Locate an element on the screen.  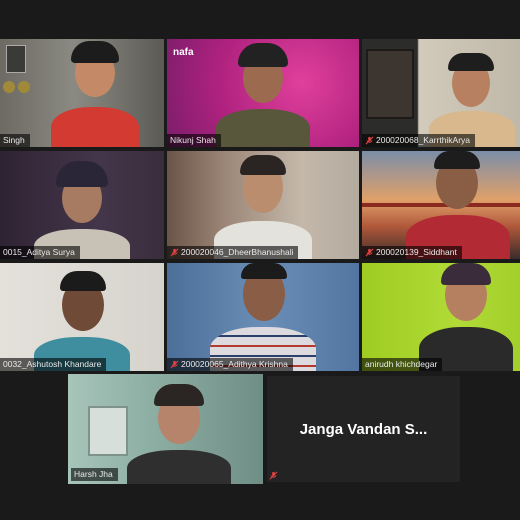
participant-name: Nikunj Shah is located at coordinates (193, 140).